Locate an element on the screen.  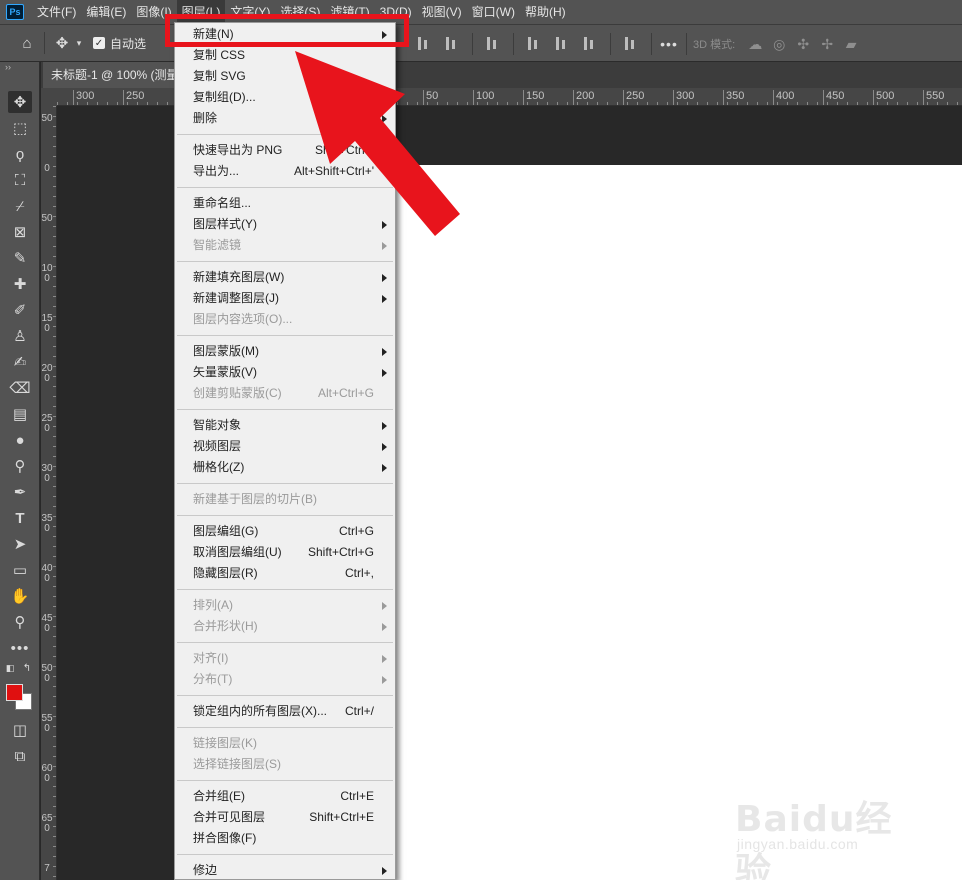
eyedropper-tool-icon: ✎ is located at coordinates (20, 258).